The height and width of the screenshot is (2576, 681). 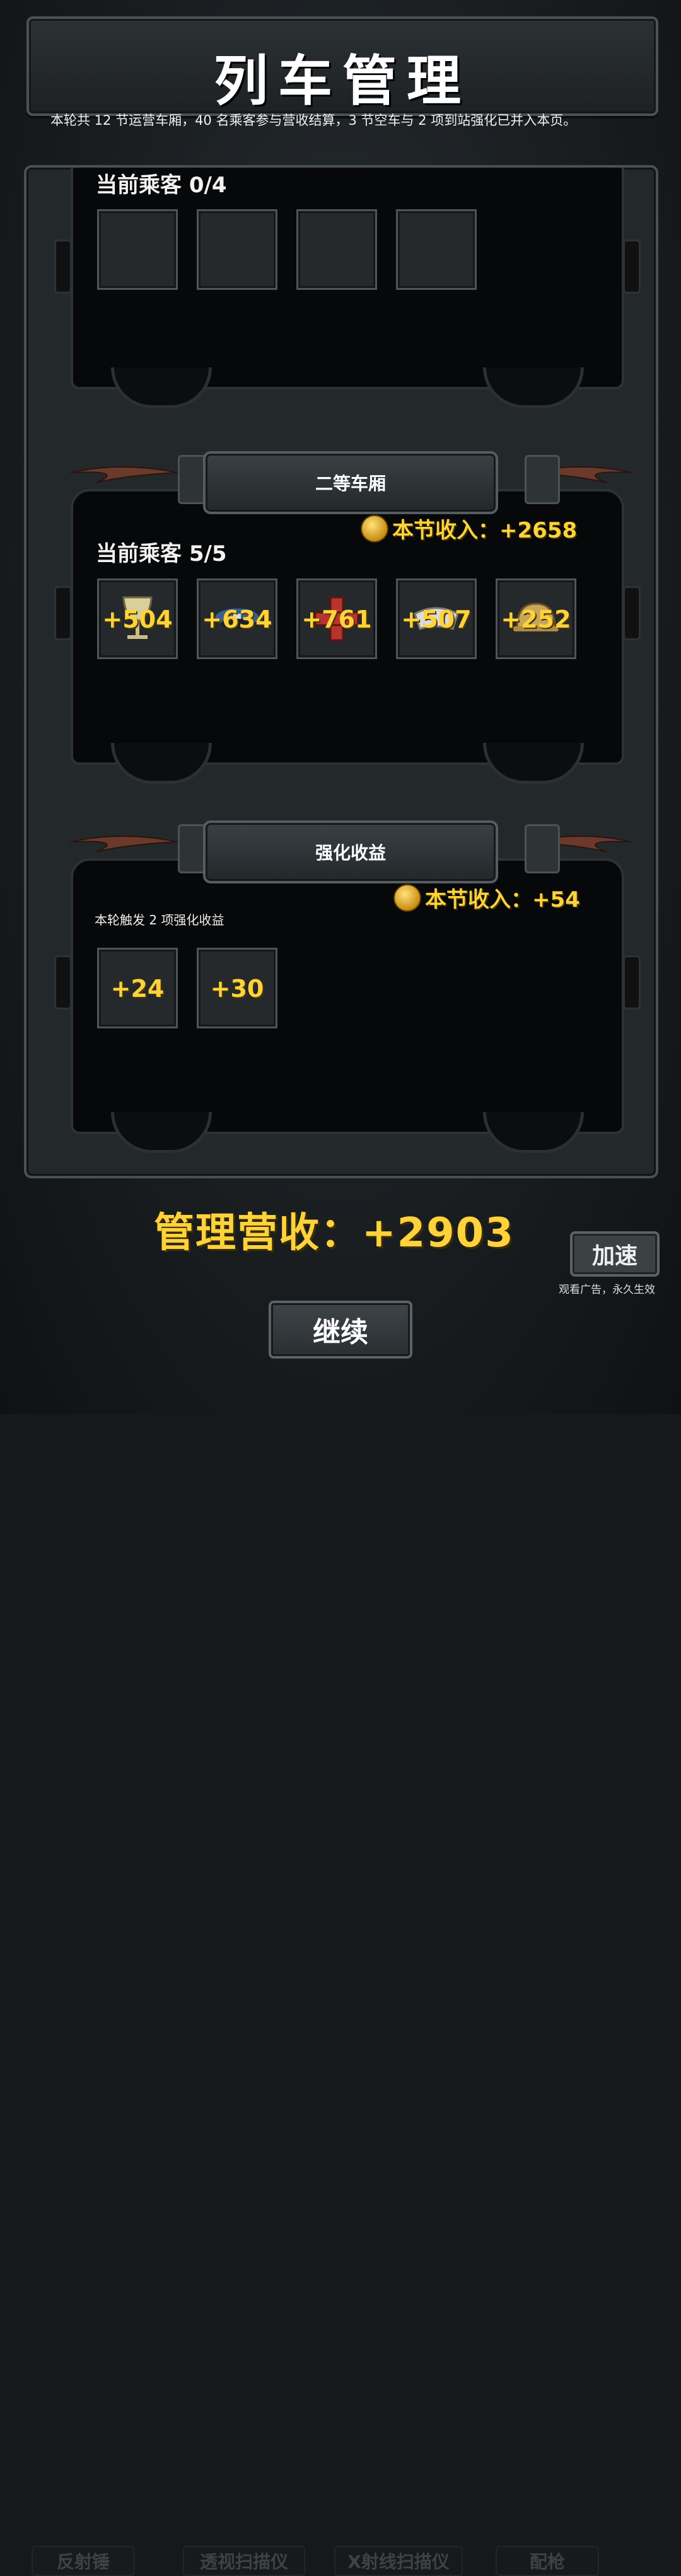 I want to click on upgrade-slot: +30, so click(x=237, y=988).